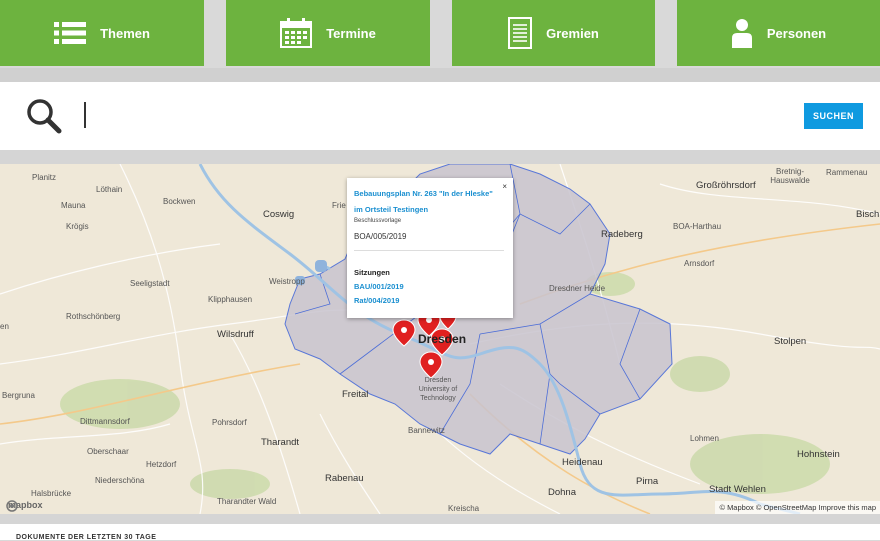 Image resolution: width=880 pixels, height=541 pixels. What do you see at coordinates (380, 236) in the screenshot?
I see `popup-document-number: BOA/005/2019` at bounding box center [380, 236].